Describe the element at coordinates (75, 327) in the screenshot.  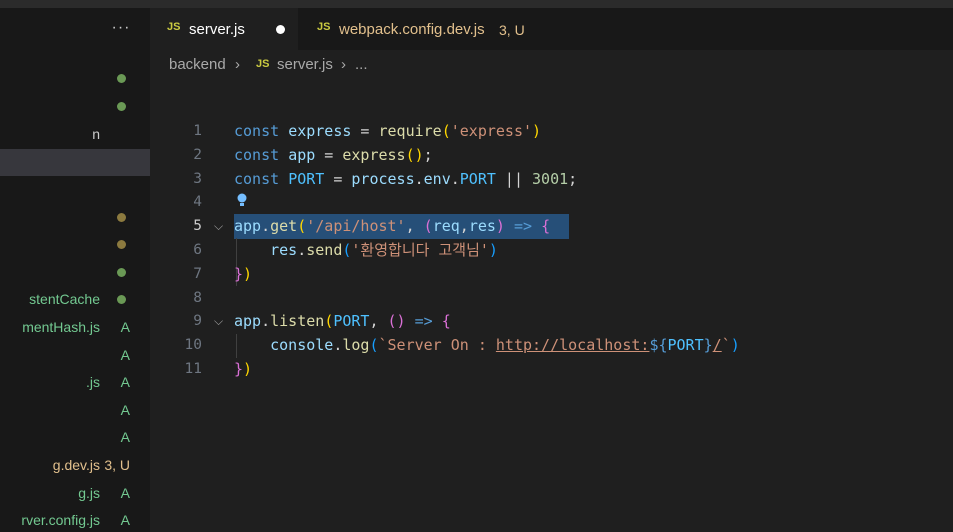
I see `tree-item: mentHash.js A` at that location.